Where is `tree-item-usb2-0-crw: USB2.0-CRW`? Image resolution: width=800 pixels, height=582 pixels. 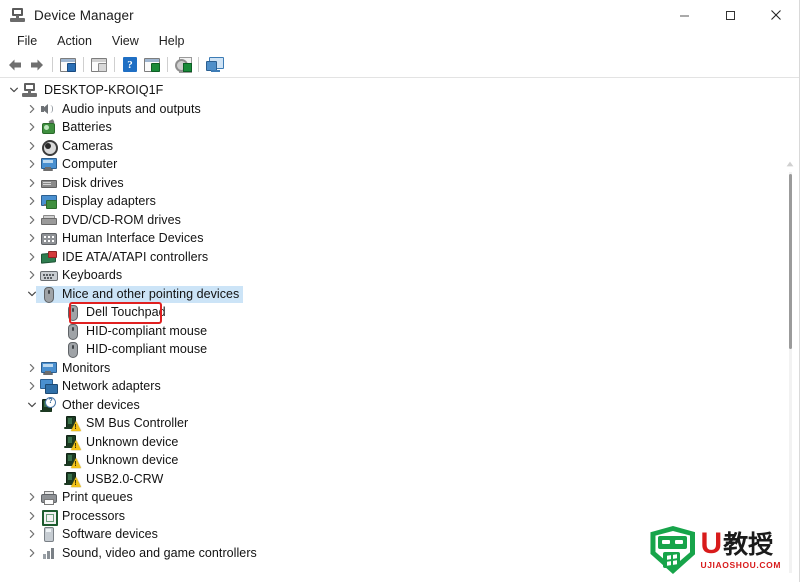 tree-item-usb2-0-crw: USB2.0-CRW is located at coordinates (387, 479).